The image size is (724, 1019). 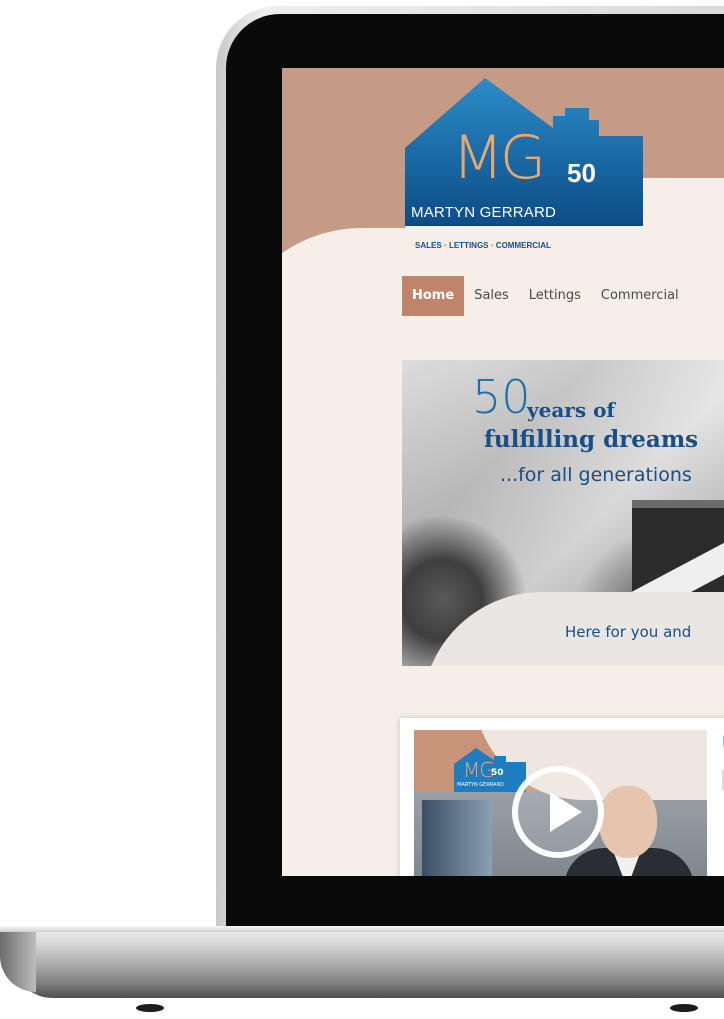 I want to click on laptop-base-edge, so click(x=18, y=962).